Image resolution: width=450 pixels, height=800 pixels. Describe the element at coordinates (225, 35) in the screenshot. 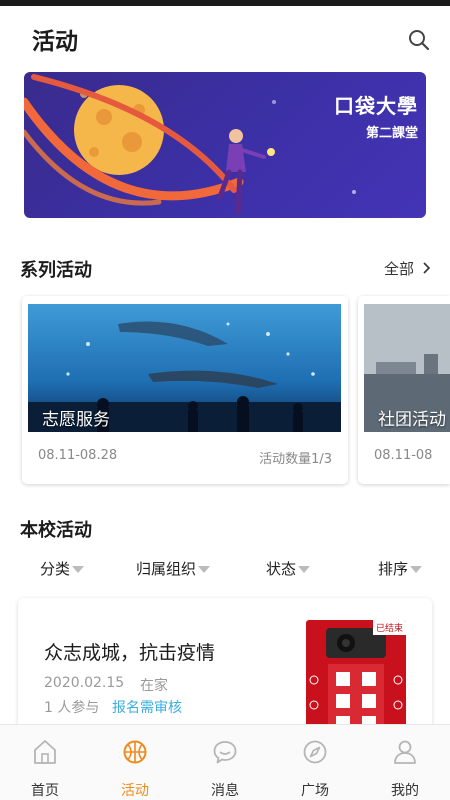

I see `app-header: 活动` at that location.